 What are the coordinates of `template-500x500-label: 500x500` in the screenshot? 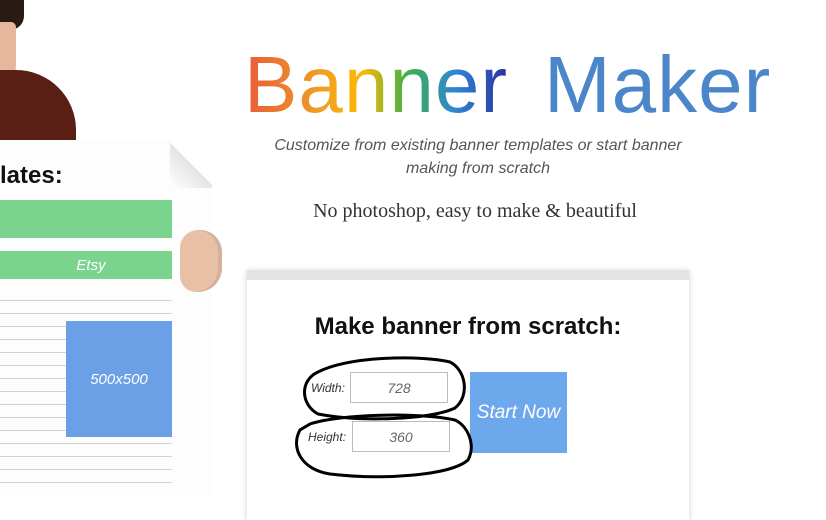 It's located at (119, 379).